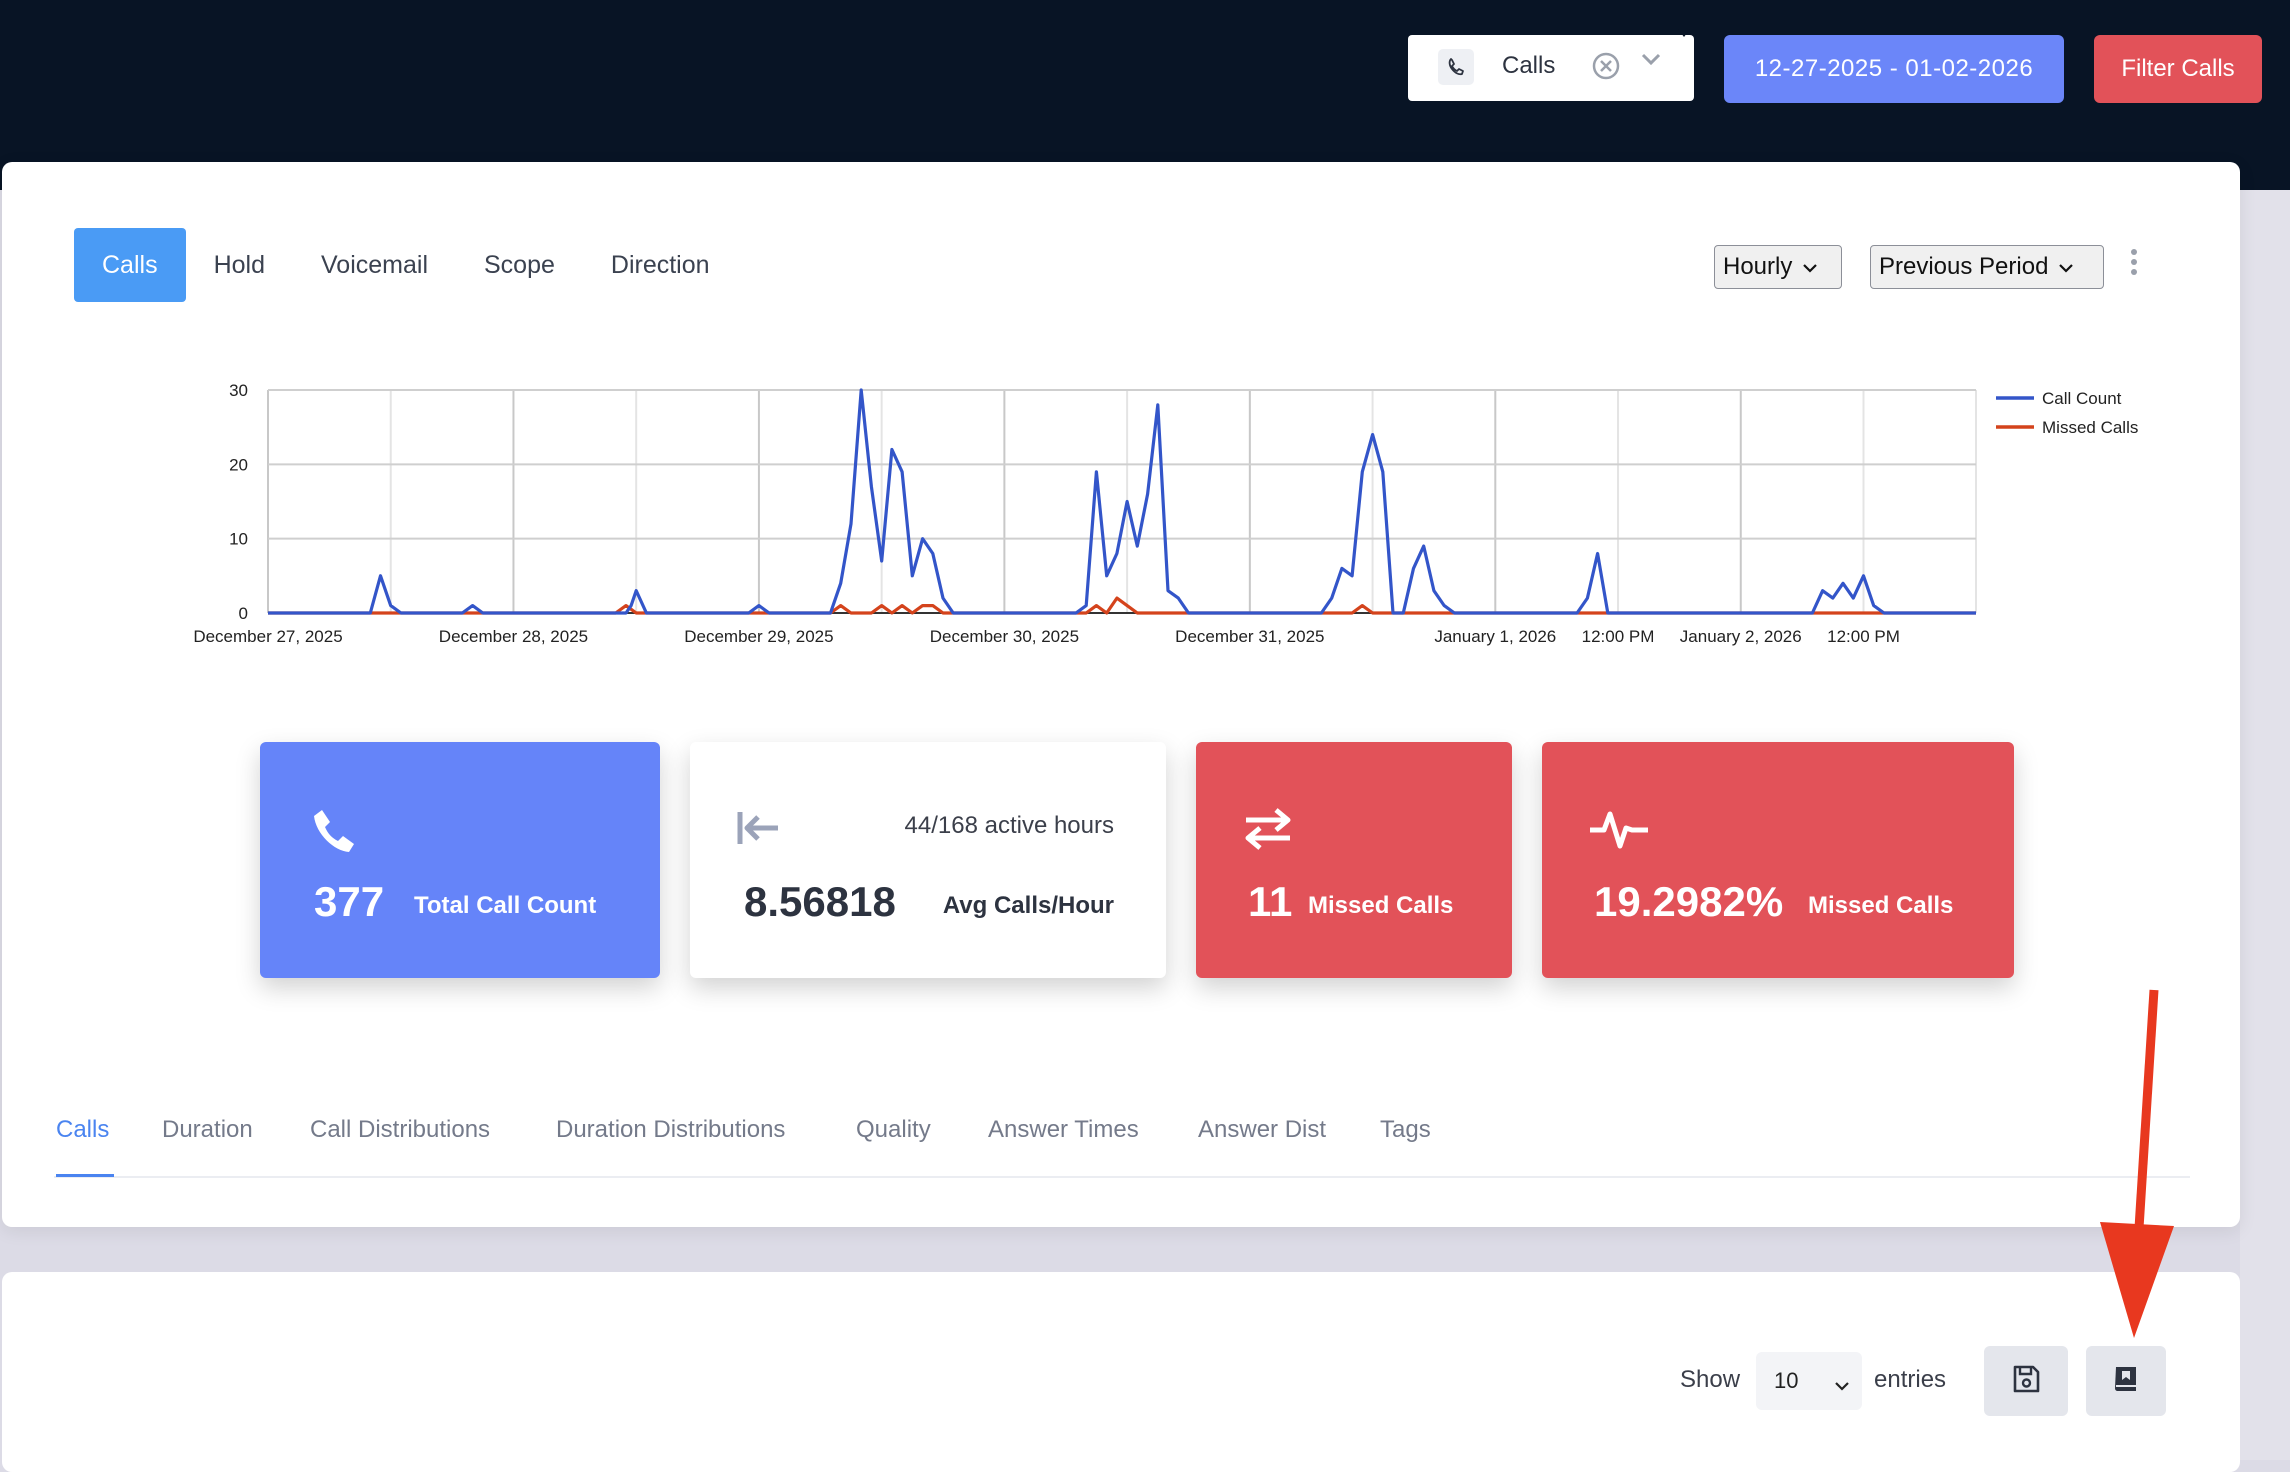  I want to click on chart-horizontal-gridlines, so click(1122, 501).